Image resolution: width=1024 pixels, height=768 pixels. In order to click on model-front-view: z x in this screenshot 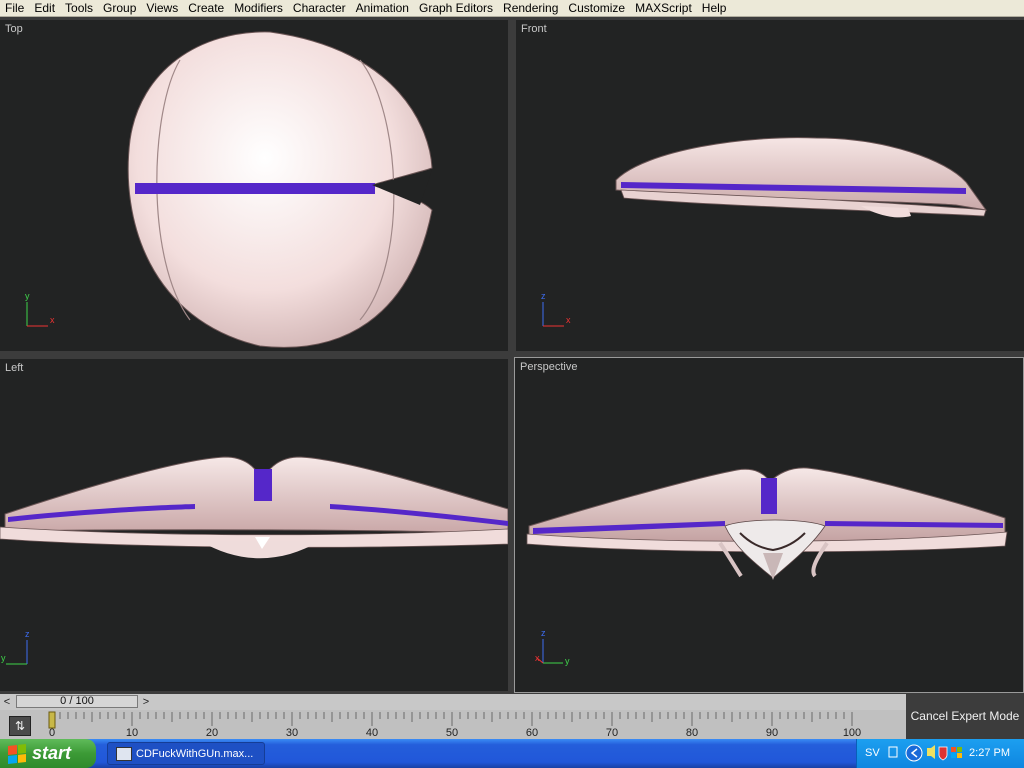, I will do `click(764, 232)`.